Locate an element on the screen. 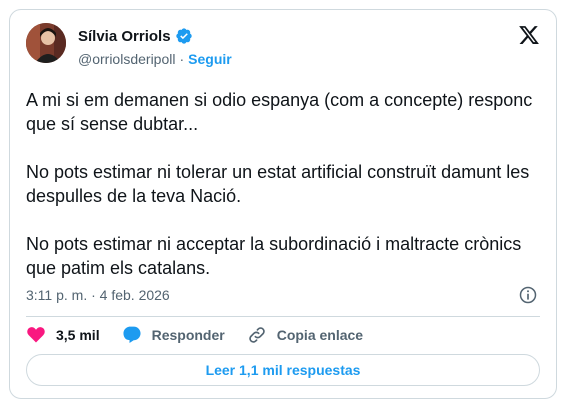  x-logo-icon is located at coordinates (529, 35).